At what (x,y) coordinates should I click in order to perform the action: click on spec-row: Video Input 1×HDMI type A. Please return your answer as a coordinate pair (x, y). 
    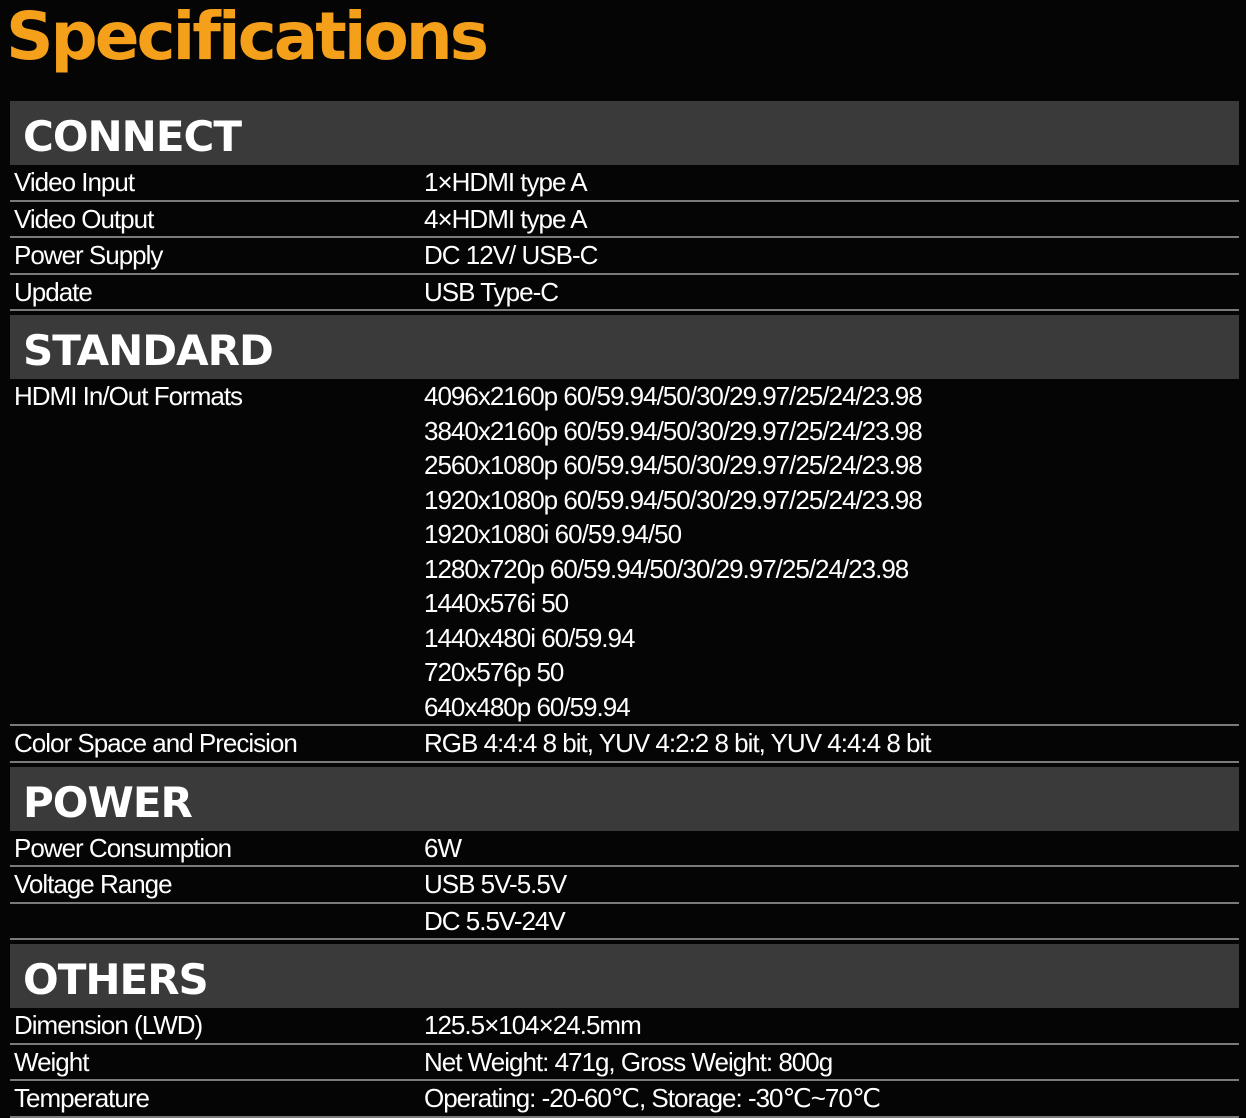
    Looking at the image, I should click on (624, 183).